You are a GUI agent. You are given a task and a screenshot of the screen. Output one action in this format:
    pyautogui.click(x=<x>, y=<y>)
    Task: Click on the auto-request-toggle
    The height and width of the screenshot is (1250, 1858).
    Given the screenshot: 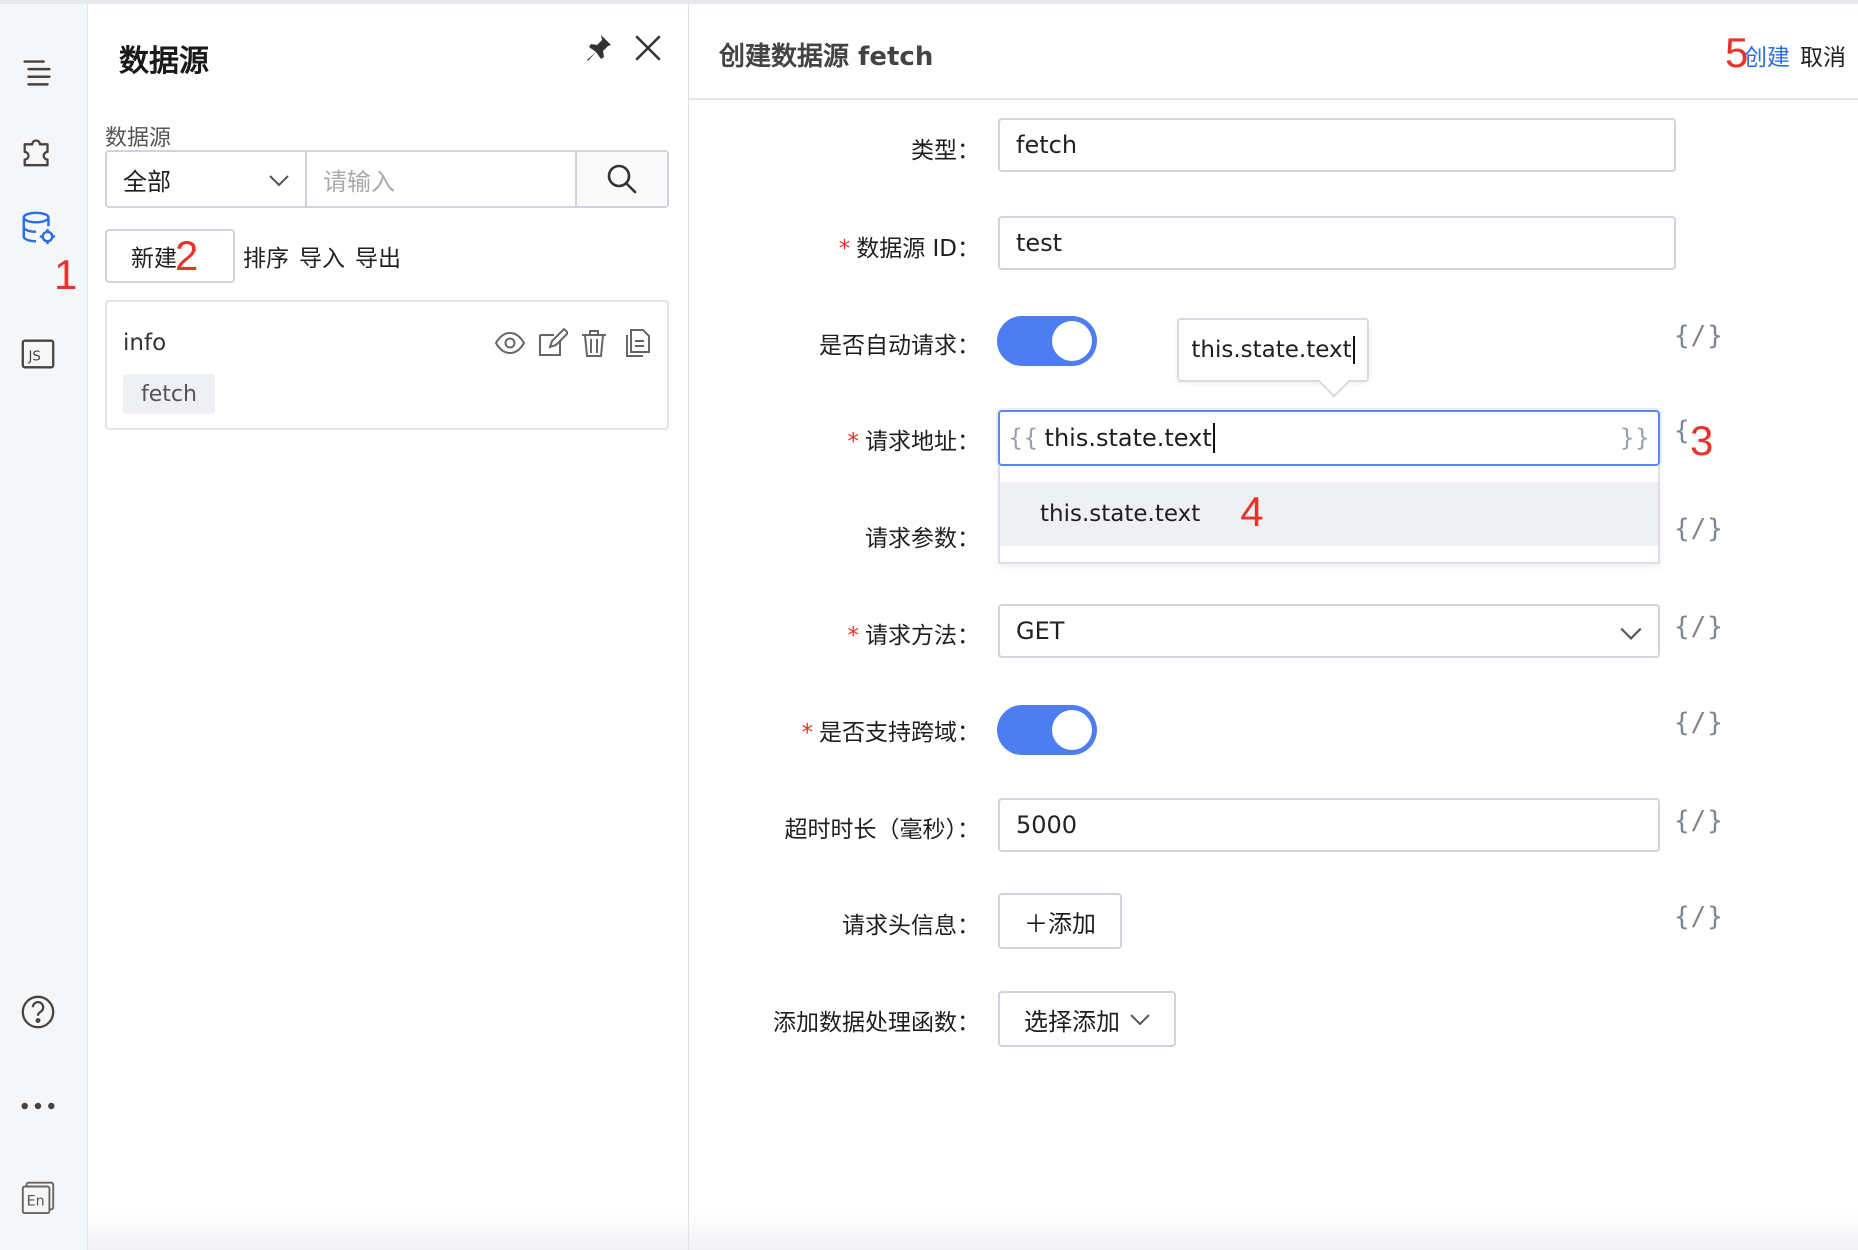 What is the action you would take?
    pyautogui.click(x=1047, y=341)
    